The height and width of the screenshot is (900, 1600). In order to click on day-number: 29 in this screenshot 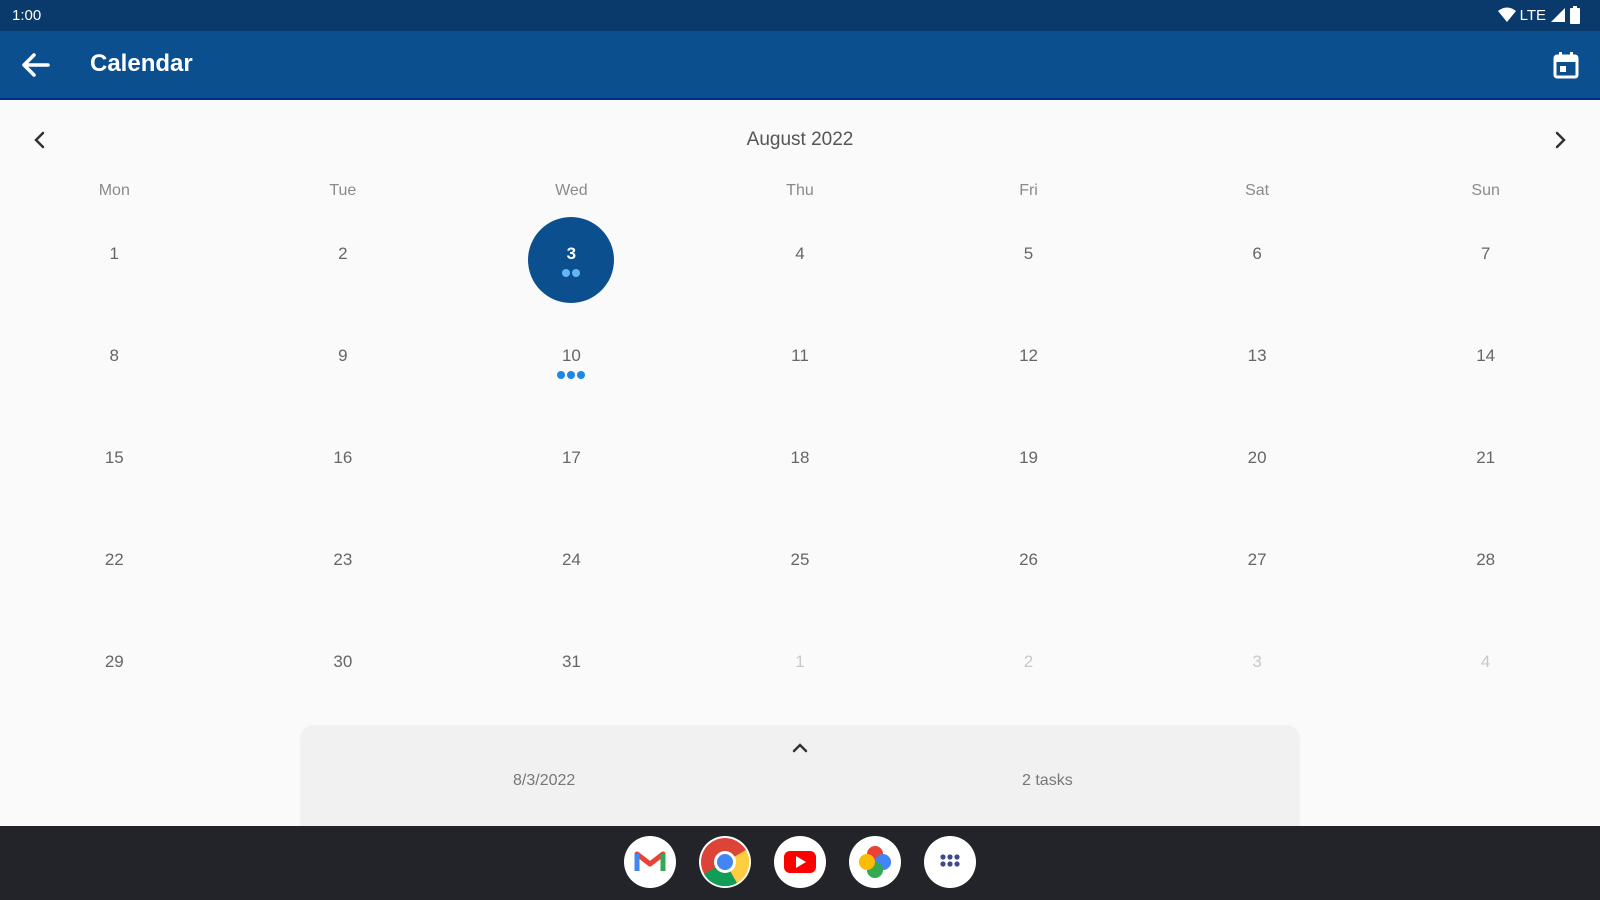, I will do `click(114, 661)`.